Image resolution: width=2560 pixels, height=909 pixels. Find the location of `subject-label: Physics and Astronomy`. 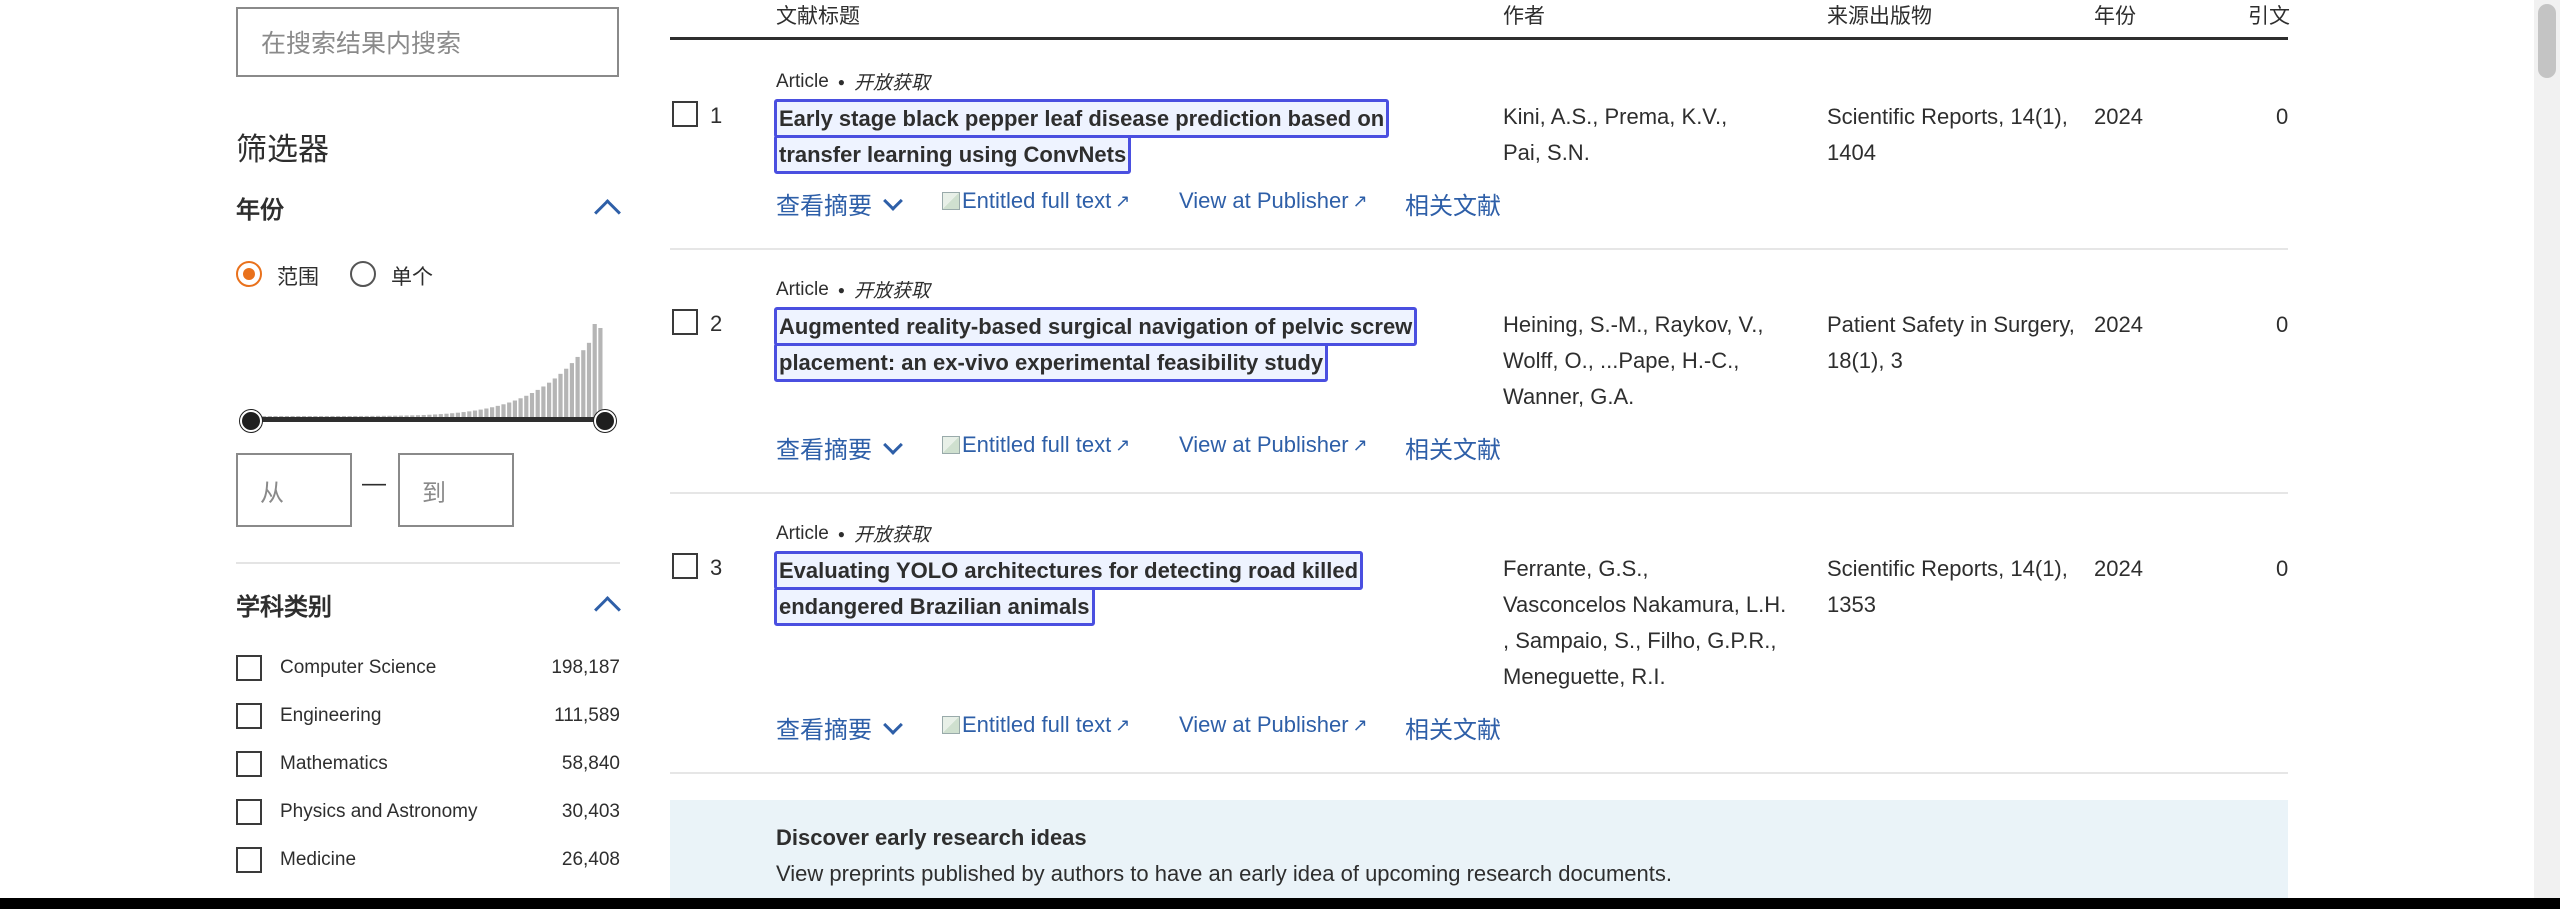

subject-label: Physics and Astronomy is located at coordinates (379, 811).